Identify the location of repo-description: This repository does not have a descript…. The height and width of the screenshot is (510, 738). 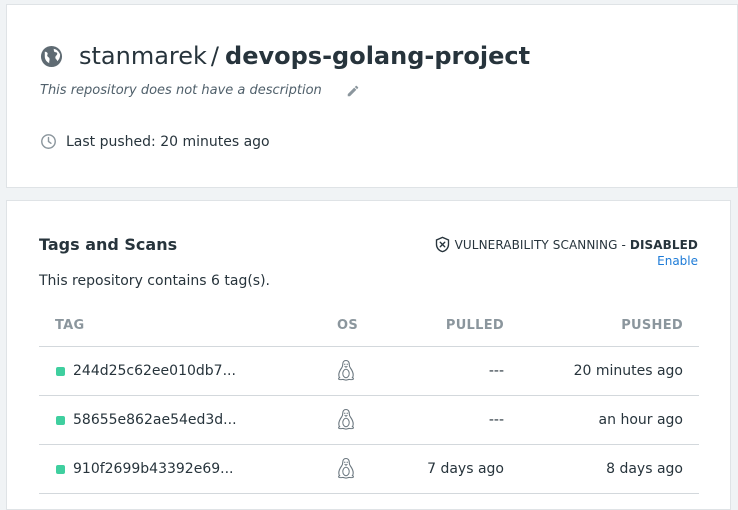
(200, 90).